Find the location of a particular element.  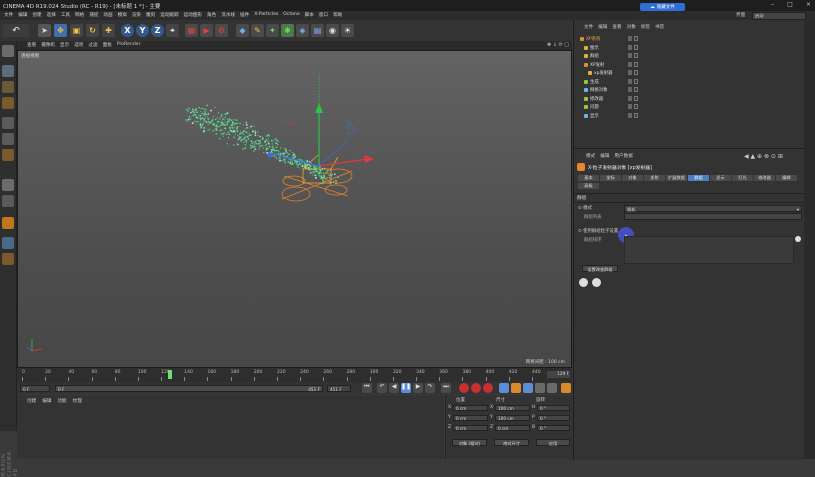

recent-tool-button: ✚ is located at coordinates (108, 30).